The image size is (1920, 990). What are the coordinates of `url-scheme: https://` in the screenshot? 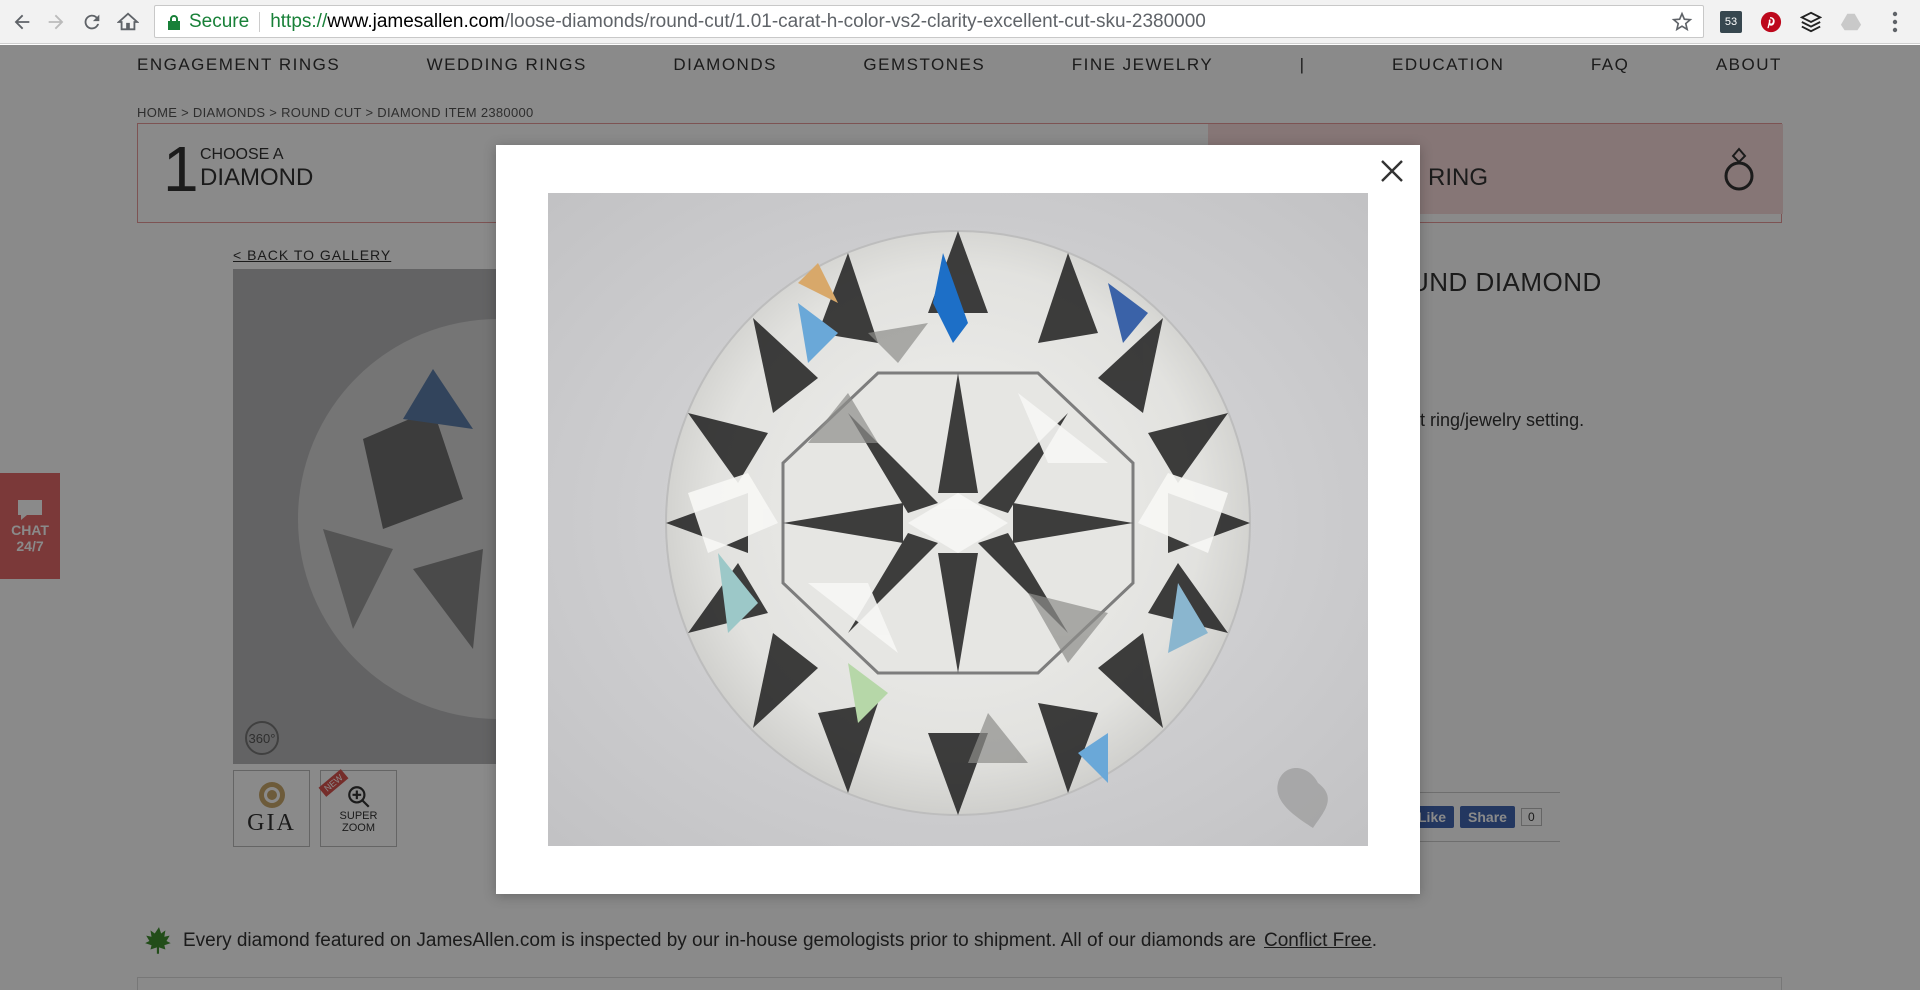 It's located at (299, 21).